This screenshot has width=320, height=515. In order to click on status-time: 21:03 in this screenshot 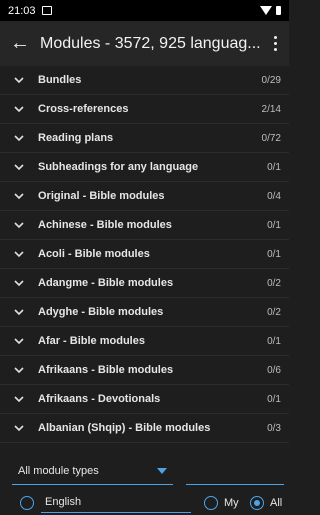, I will do `click(22, 10)`.